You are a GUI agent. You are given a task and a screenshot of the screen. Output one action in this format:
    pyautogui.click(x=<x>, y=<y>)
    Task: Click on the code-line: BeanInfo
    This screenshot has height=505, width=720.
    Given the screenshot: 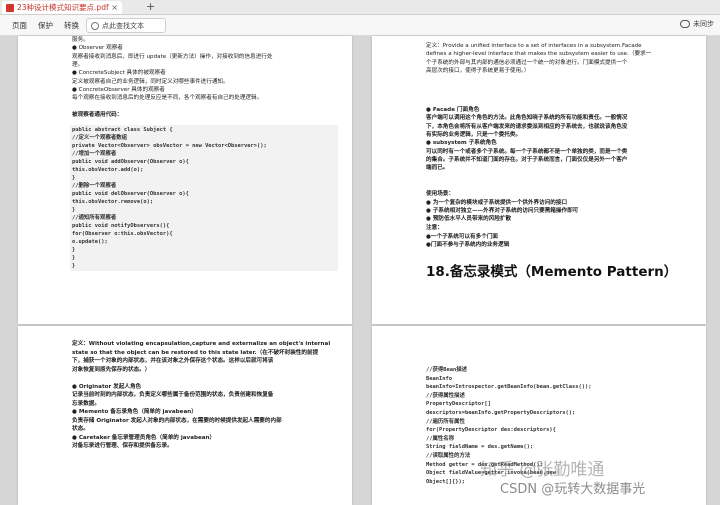 What is the action you would take?
    pyautogui.click(x=439, y=378)
    